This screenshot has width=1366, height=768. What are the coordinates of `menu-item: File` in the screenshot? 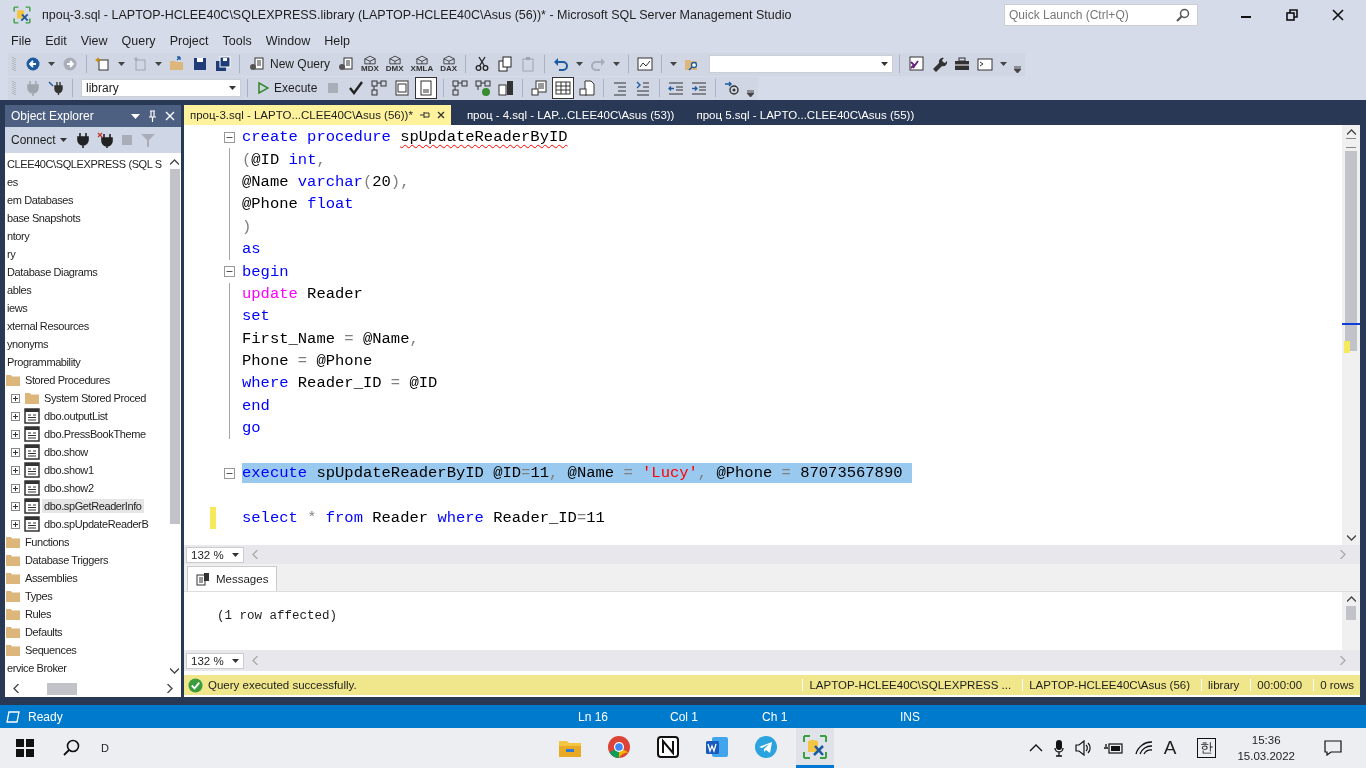 It's located at (23, 41).